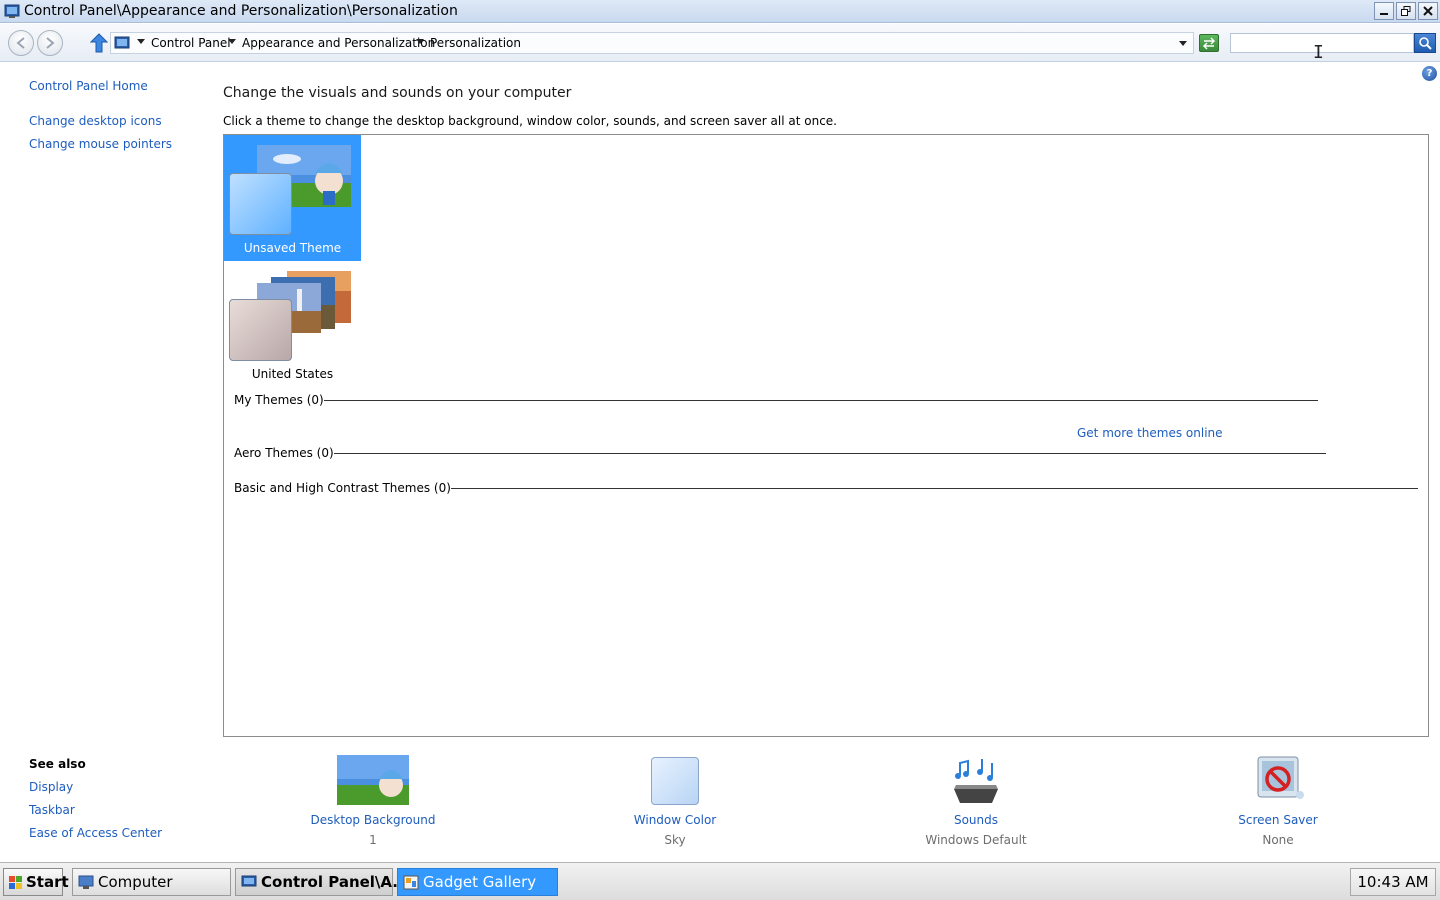 The height and width of the screenshot is (900, 1440). What do you see at coordinates (57, 764) in the screenshot?
I see `see-also-heading: See also` at bounding box center [57, 764].